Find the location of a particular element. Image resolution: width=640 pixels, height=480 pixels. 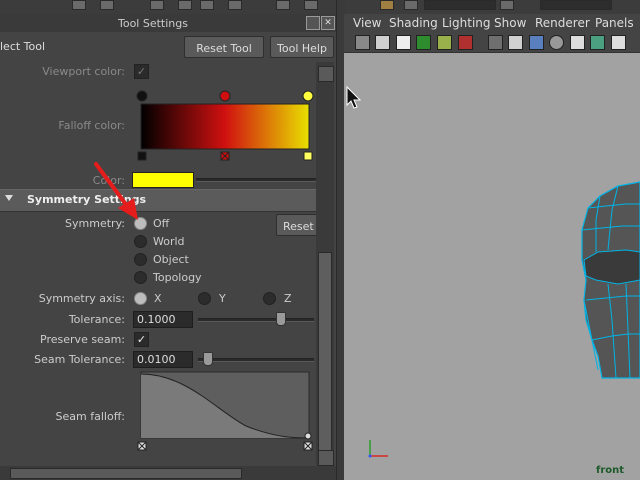

tolerance-slider-handle is located at coordinates (280, 319).